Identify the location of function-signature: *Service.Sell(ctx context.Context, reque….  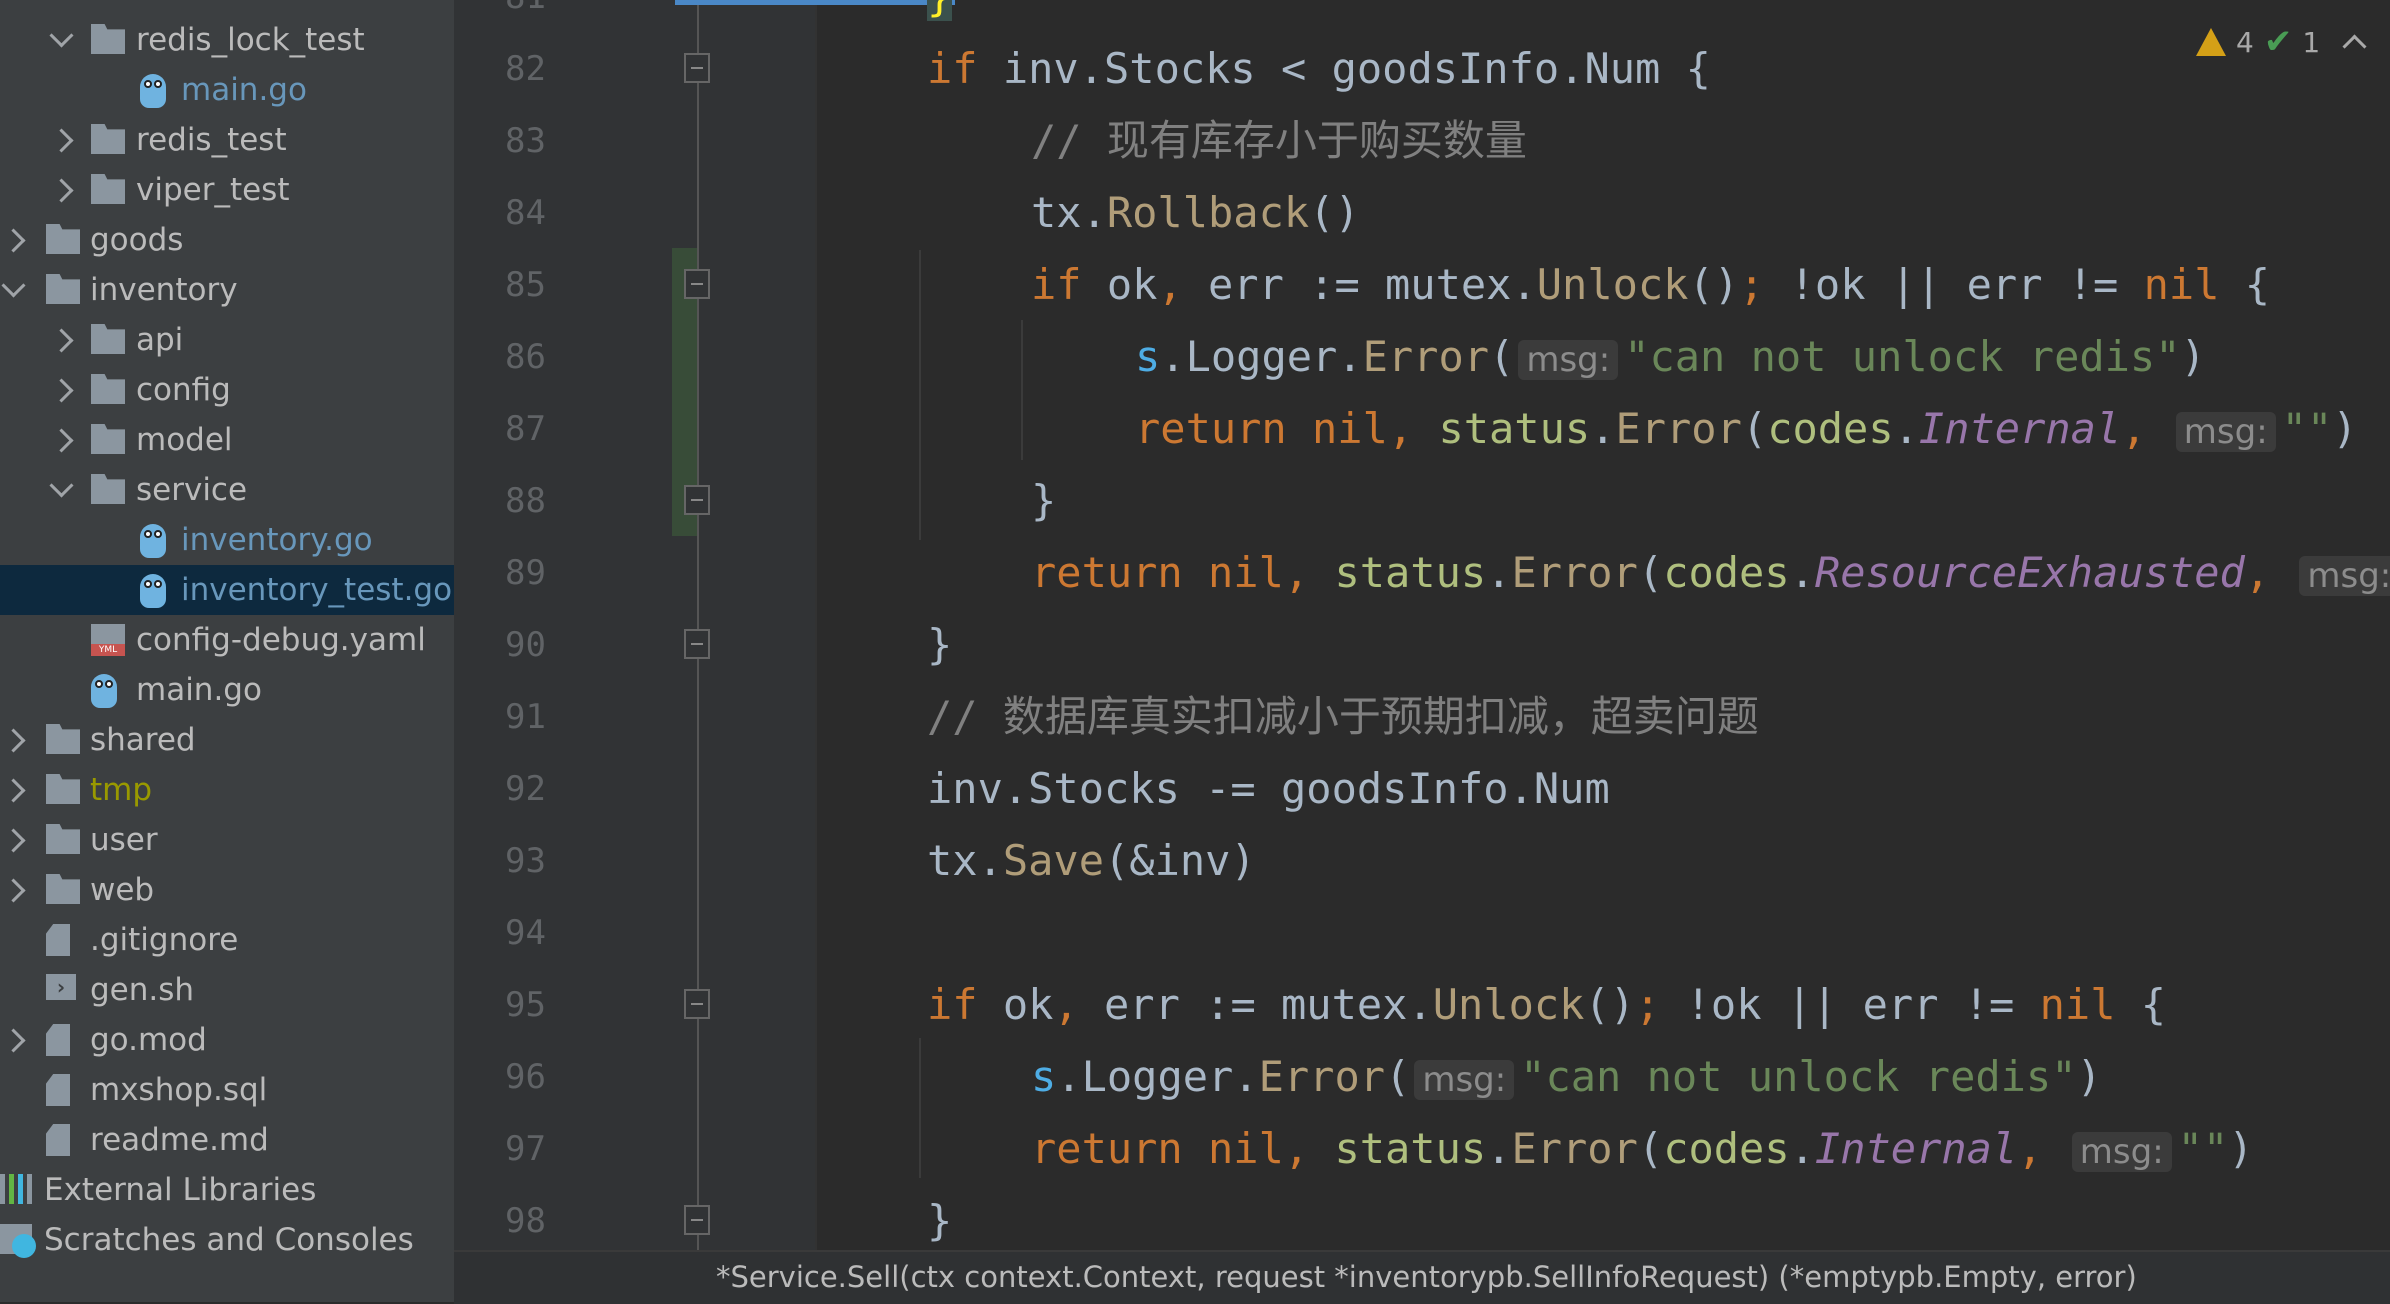
(1426, 1277).